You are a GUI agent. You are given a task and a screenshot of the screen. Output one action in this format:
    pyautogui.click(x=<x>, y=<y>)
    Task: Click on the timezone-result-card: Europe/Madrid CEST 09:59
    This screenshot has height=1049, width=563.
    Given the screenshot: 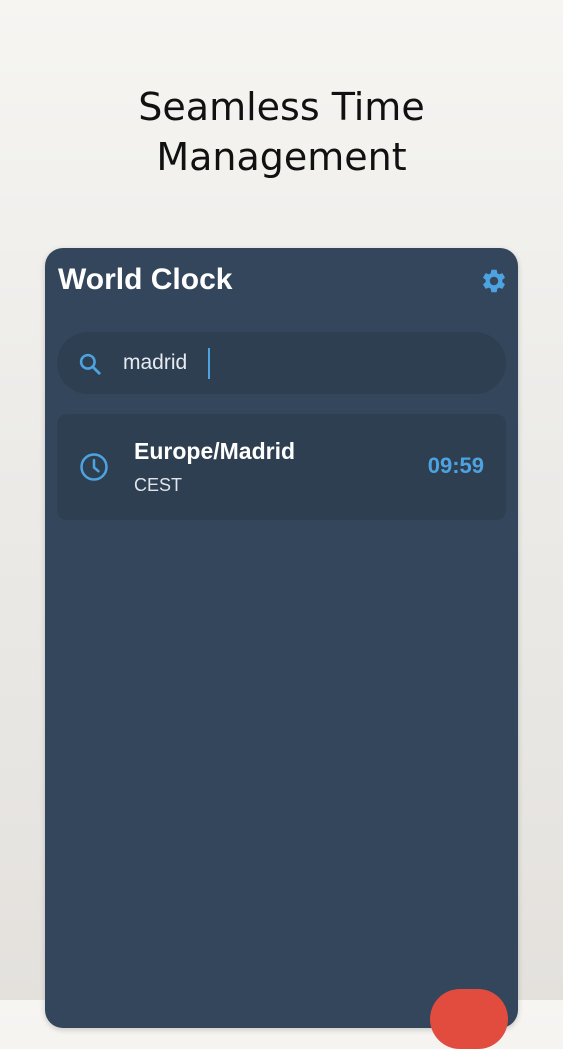 What is the action you would take?
    pyautogui.click(x=281, y=467)
    